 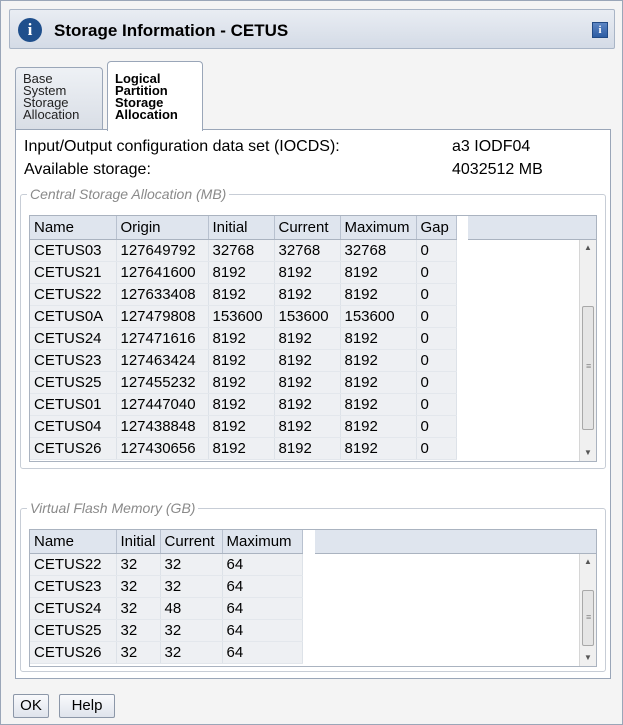 I want to click on table-row: CETUS04 127438848 8192 8192 8192 0, so click(x=243, y=426).